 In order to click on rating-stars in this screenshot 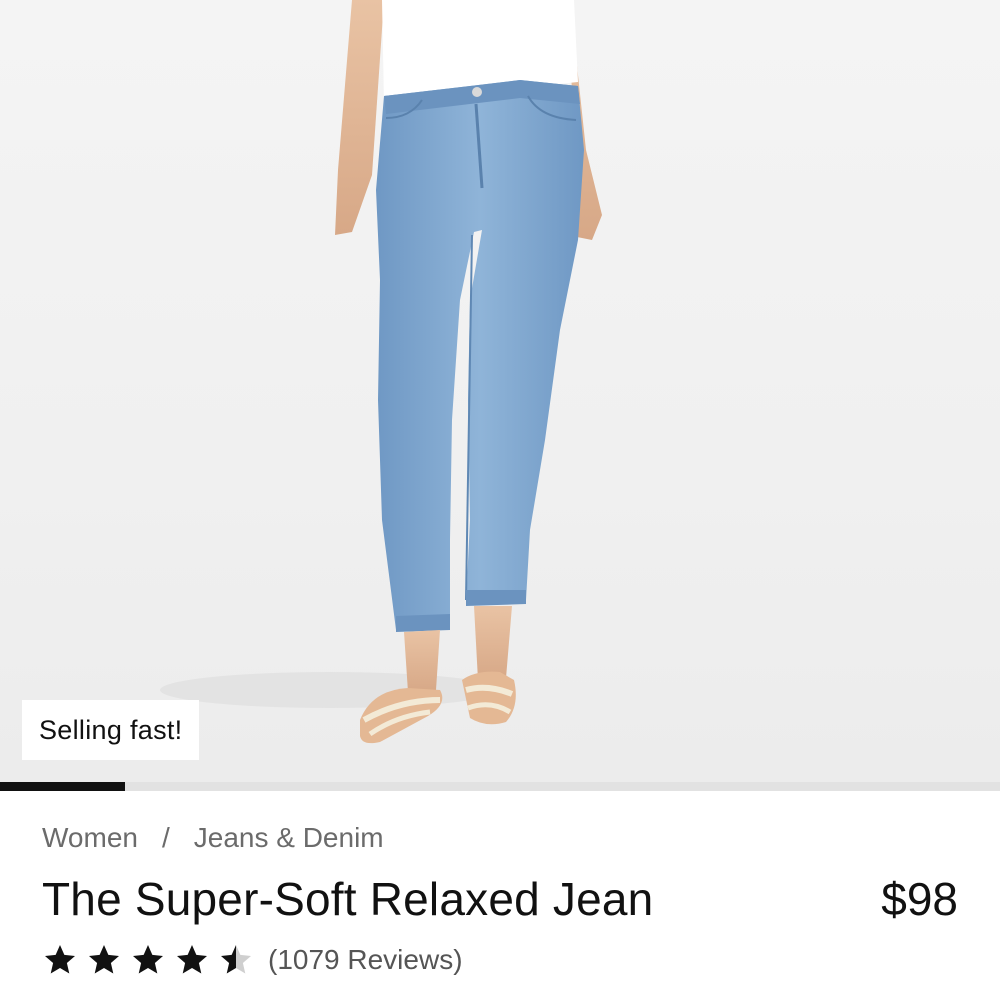, I will do `click(148, 960)`.